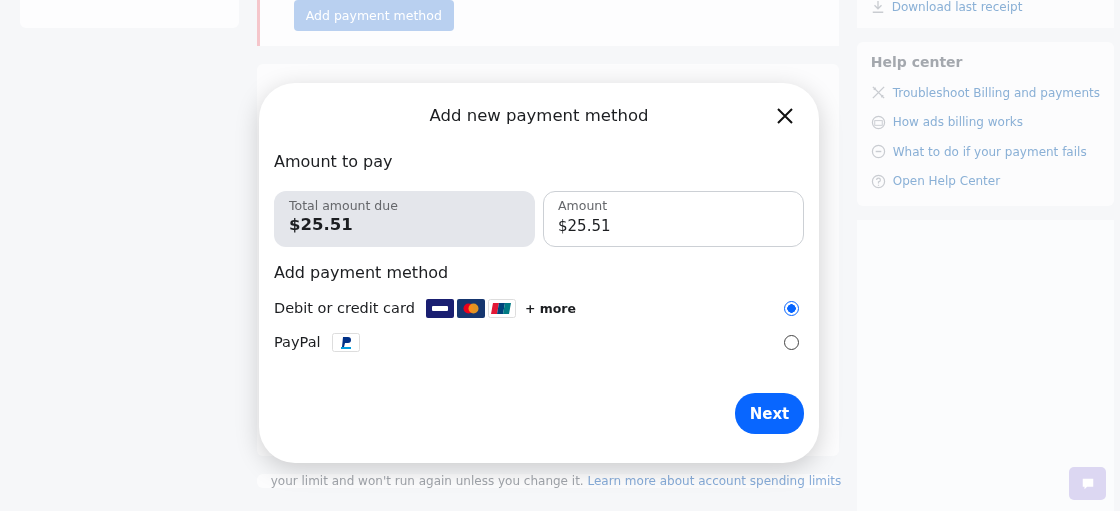  I want to click on paypal-logo-icon, so click(345, 342).